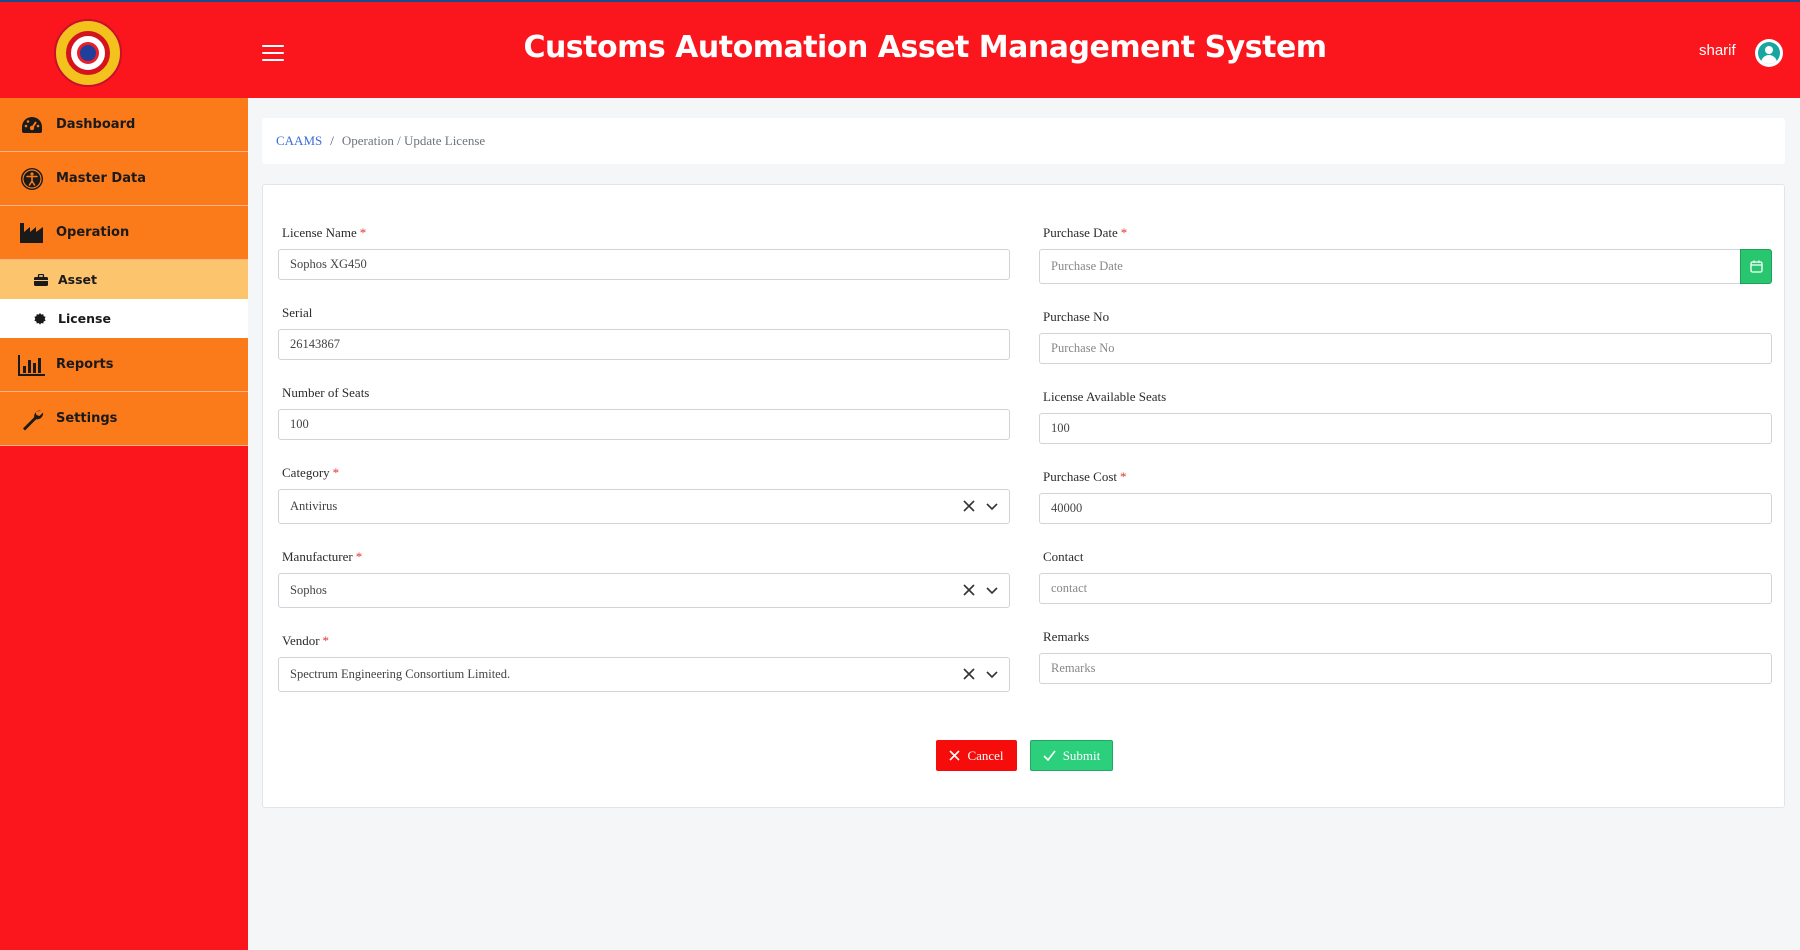  Describe the element at coordinates (985, 755) in the screenshot. I see `cancel-button-label: Cancel` at that location.